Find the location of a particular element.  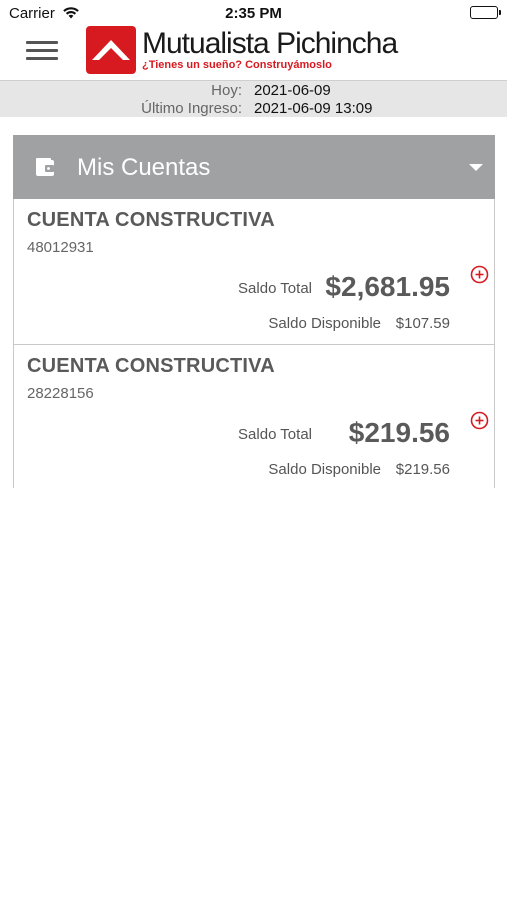

total-balance-value: $219.56 is located at coordinates (399, 432).